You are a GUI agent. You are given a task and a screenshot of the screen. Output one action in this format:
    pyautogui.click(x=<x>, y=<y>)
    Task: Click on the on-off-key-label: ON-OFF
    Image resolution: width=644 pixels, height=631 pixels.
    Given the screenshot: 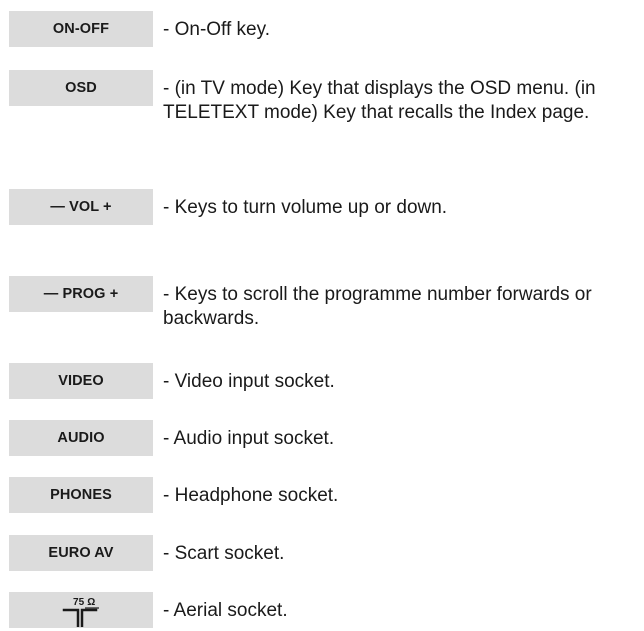 What is the action you would take?
    pyautogui.click(x=81, y=29)
    